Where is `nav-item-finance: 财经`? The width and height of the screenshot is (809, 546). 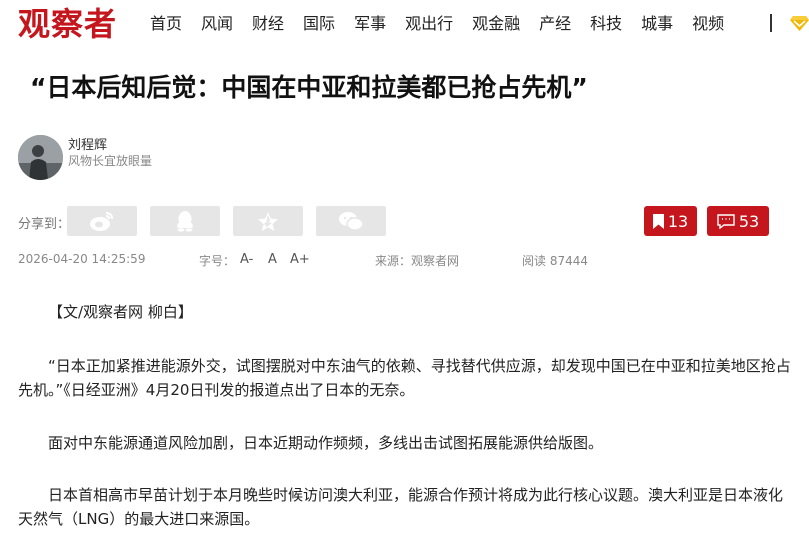
nav-item-finance: 财经 is located at coordinates (268, 24).